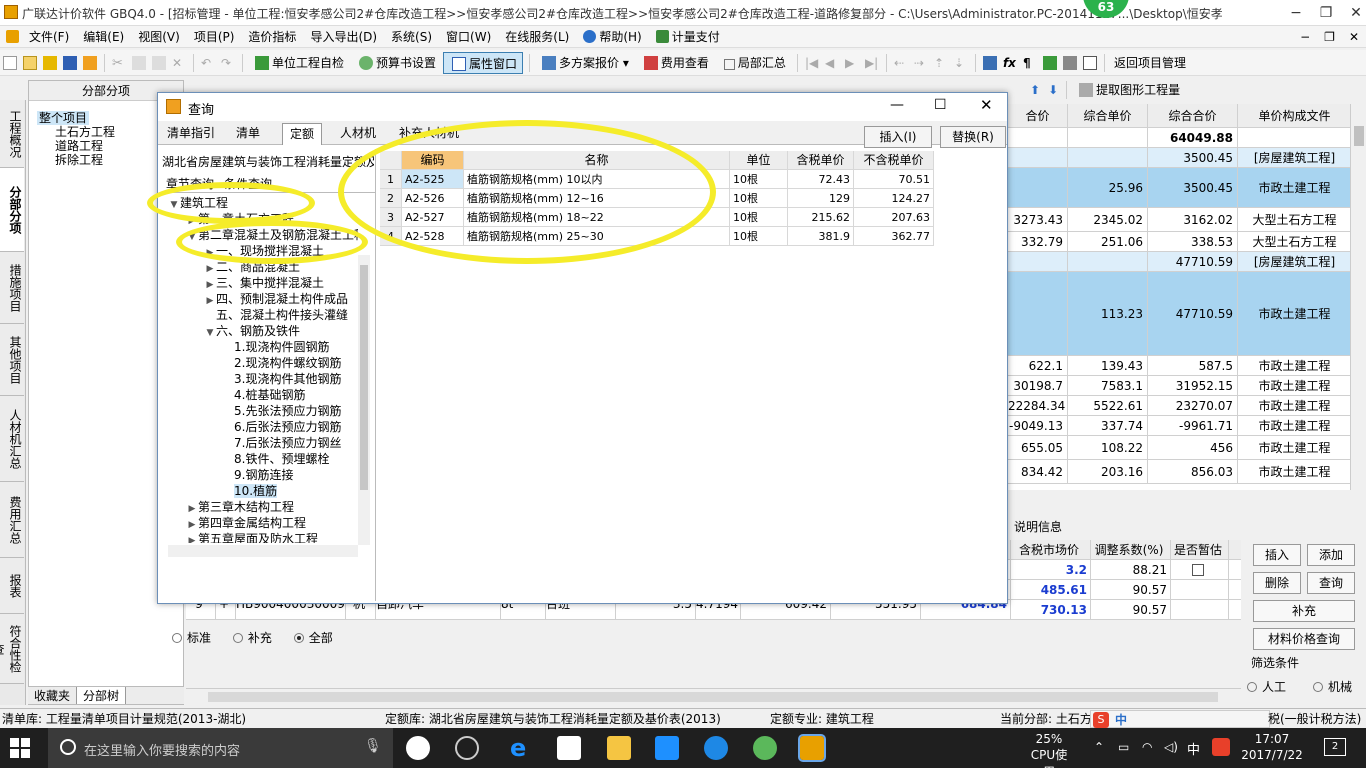  What do you see at coordinates (894, 217) in the screenshot?
I see `quota-cell-p2: 207.63` at bounding box center [894, 217].